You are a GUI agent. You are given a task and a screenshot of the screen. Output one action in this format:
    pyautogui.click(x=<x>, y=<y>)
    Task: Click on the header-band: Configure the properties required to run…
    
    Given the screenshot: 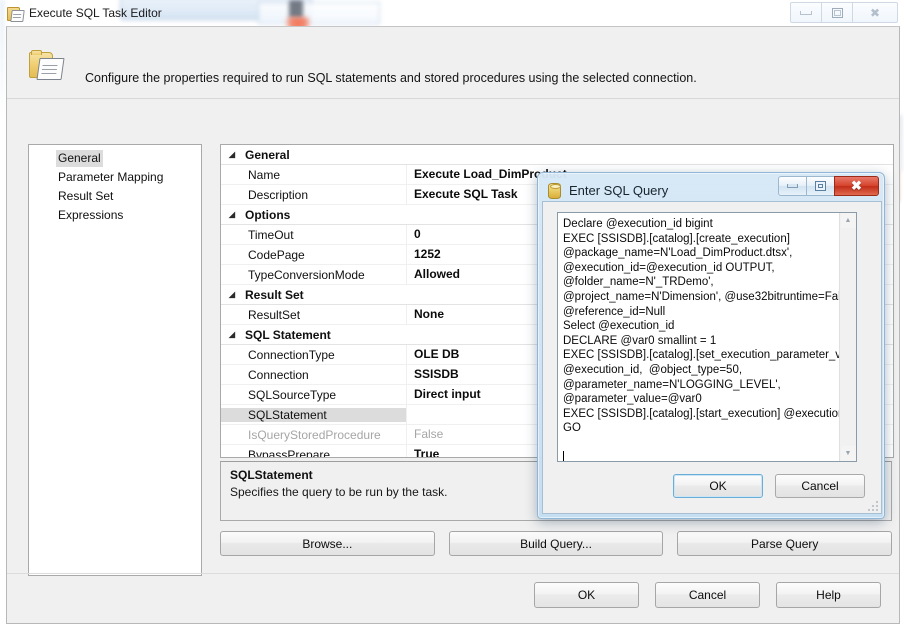 What is the action you would take?
    pyautogui.click(x=453, y=63)
    